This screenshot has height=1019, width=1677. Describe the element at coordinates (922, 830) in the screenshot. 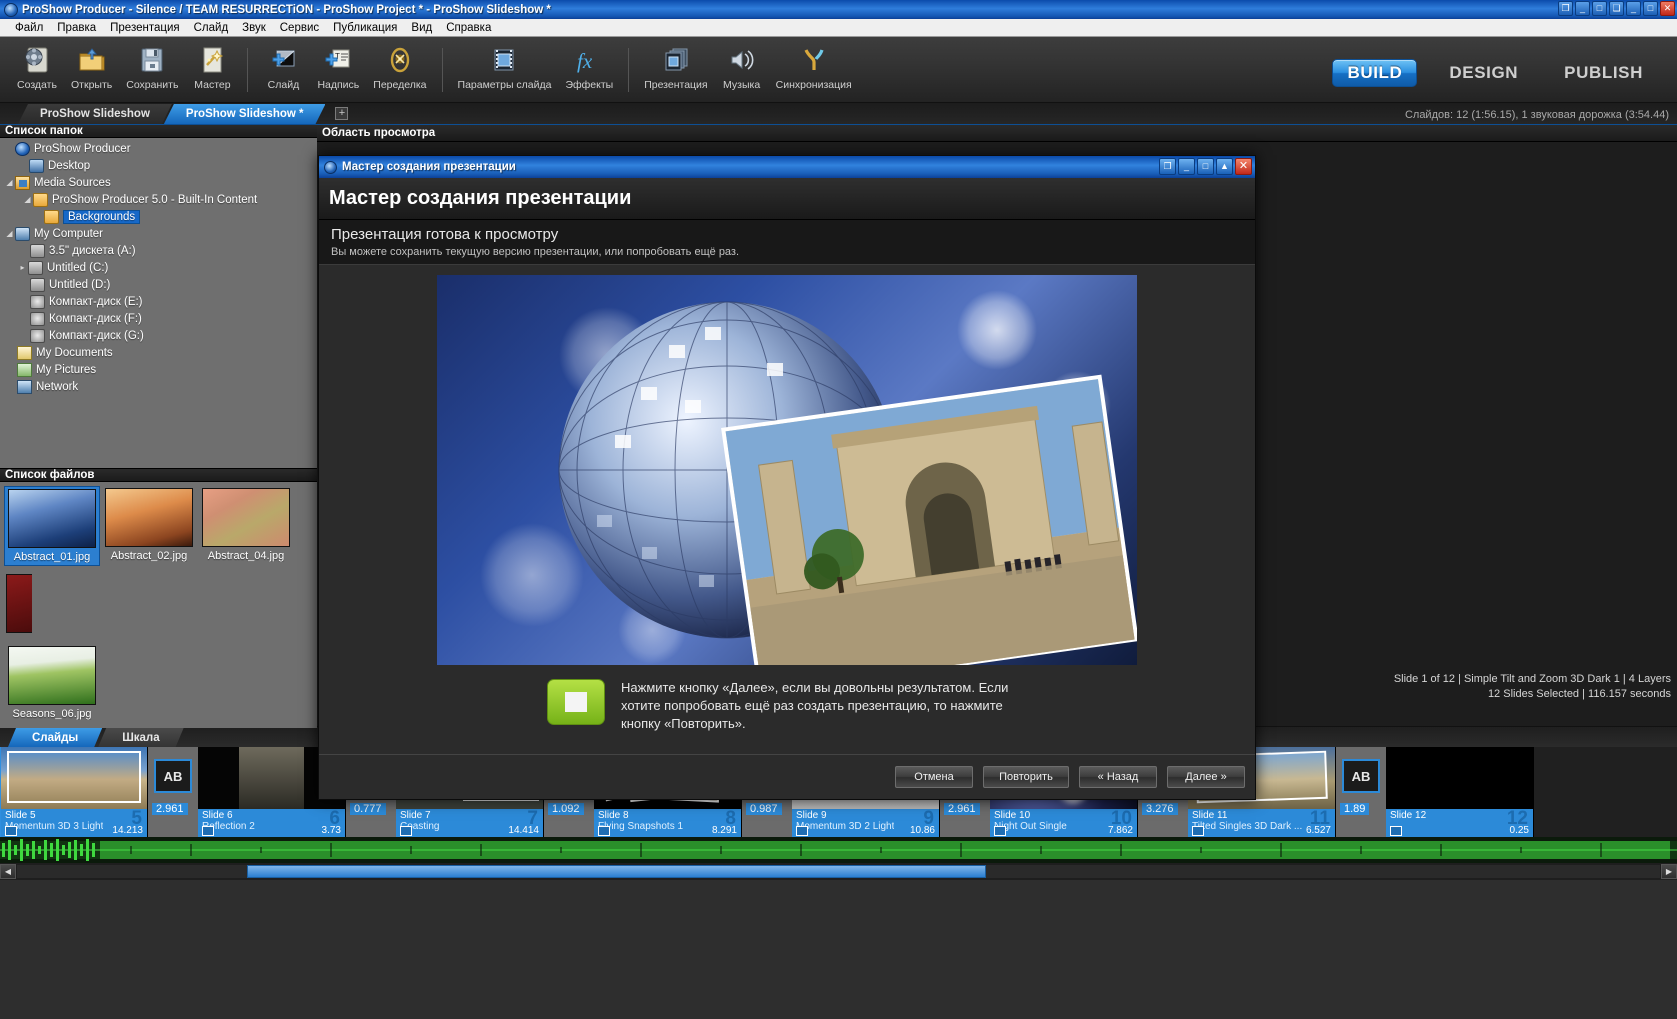

I see `slide-duration: 10.86` at that location.